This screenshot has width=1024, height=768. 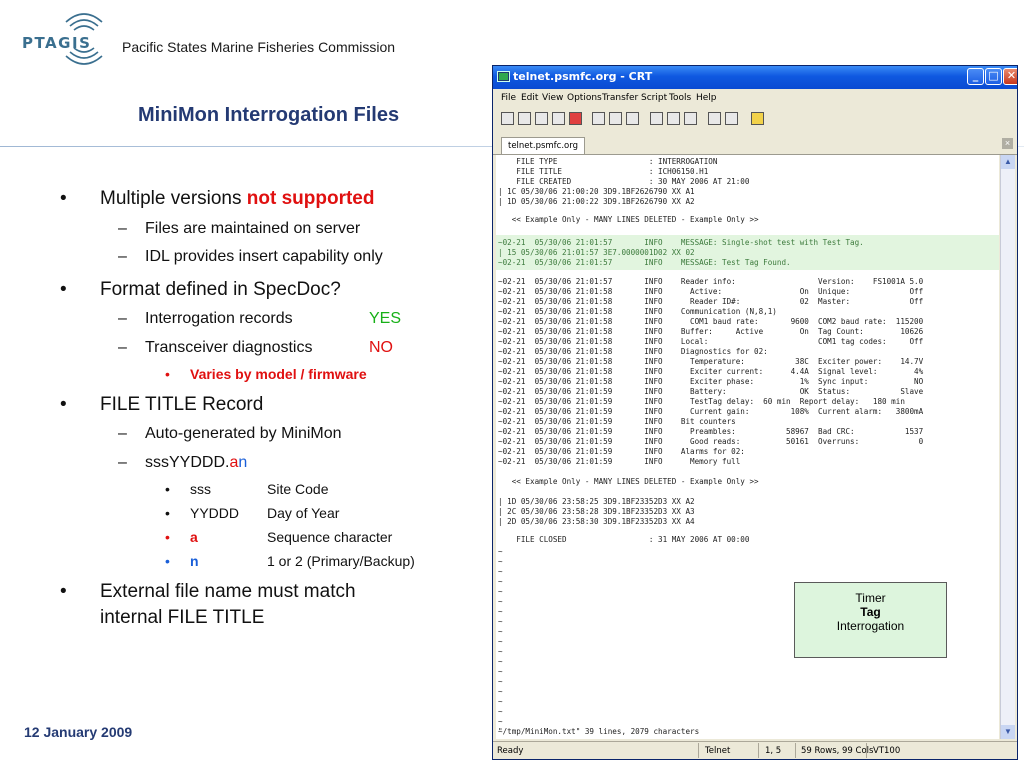 I want to click on callout-line2: Tag, so click(x=870, y=612).